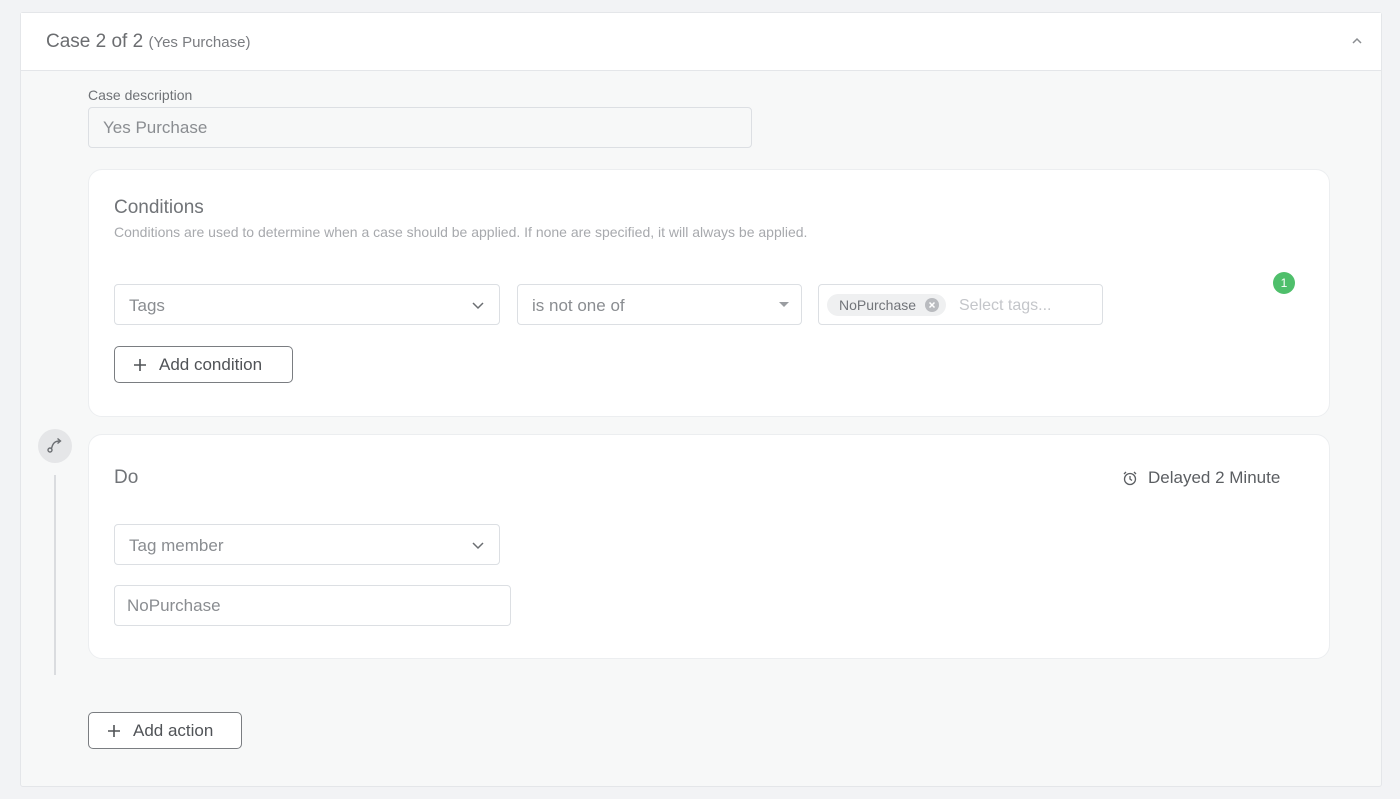  What do you see at coordinates (173, 730) in the screenshot?
I see `add-action-label: Add action` at bounding box center [173, 730].